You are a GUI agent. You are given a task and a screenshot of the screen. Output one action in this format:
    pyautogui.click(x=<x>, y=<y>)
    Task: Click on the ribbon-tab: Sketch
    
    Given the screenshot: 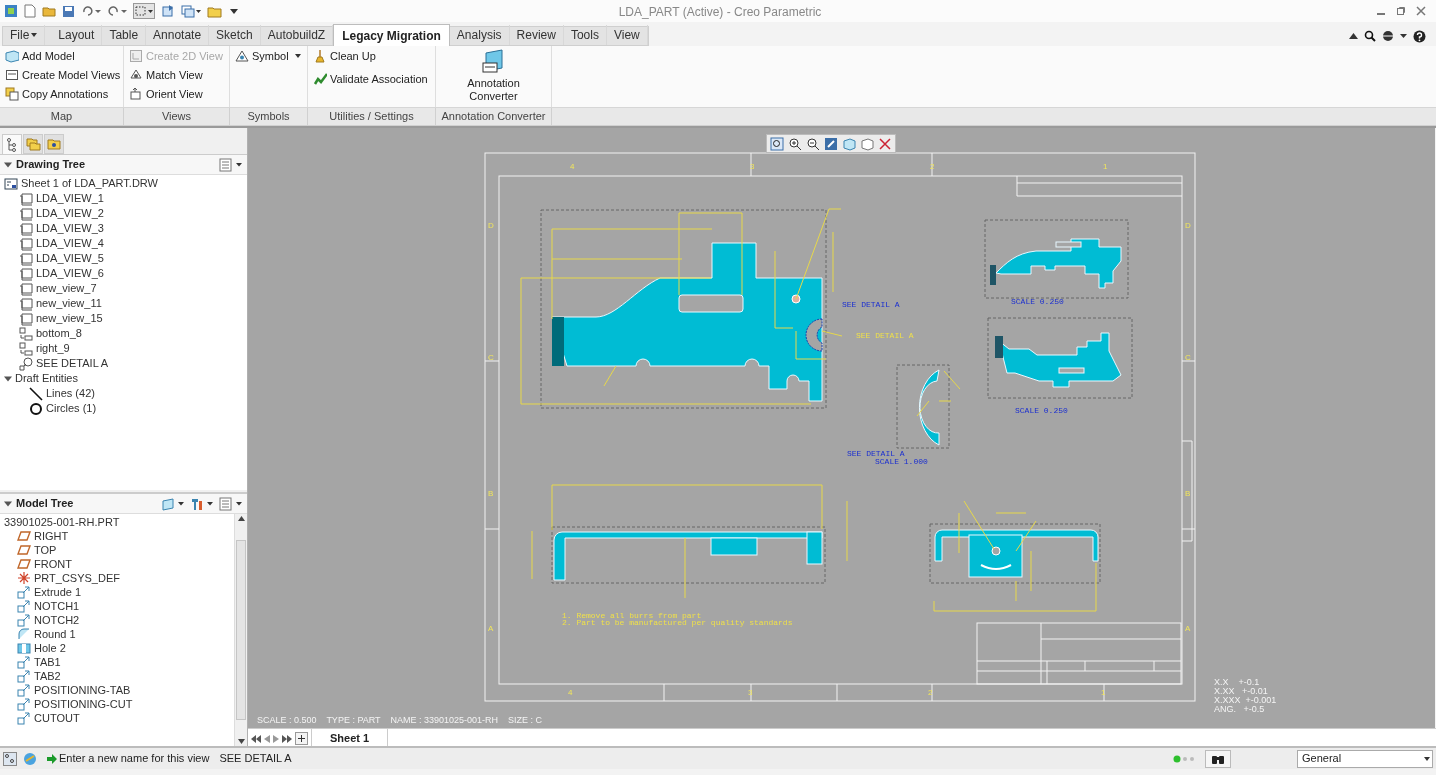 What is the action you would take?
    pyautogui.click(x=235, y=35)
    